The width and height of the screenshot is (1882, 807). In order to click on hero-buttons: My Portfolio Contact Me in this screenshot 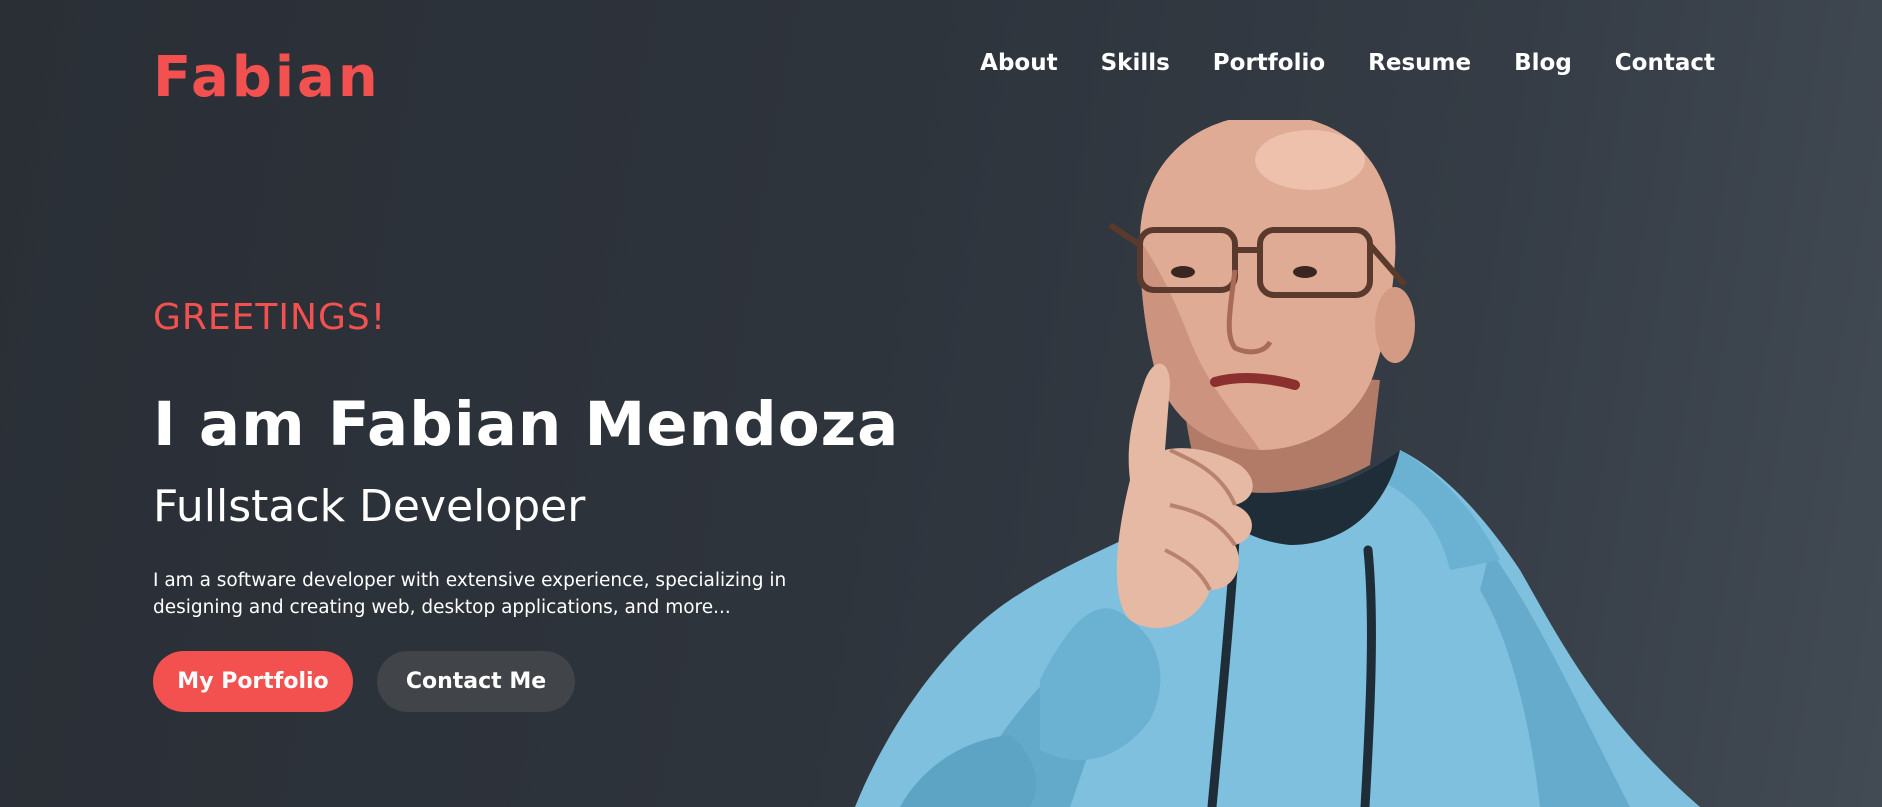, I will do `click(533, 681)`.